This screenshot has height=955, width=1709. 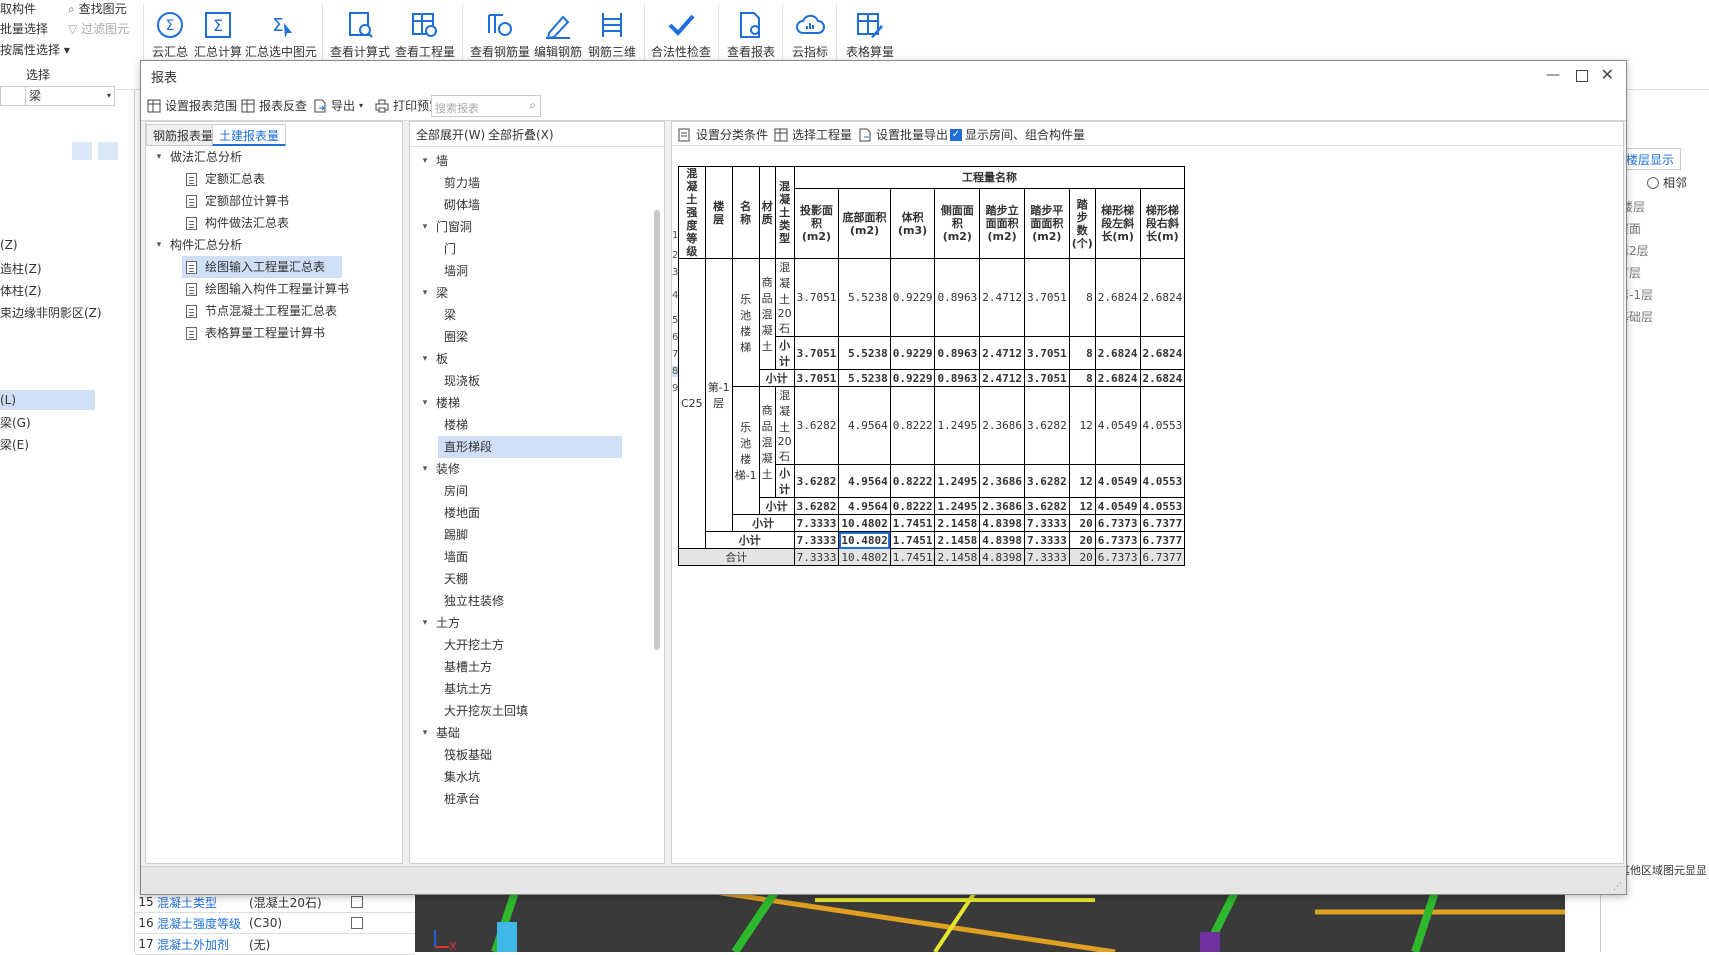 I want to click on tree-item: 天棚, so click(x=456, y=579).